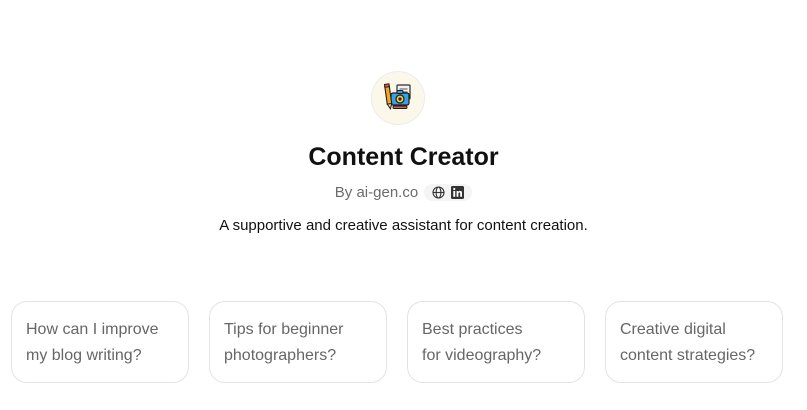 Image resolution: width=807 pixels, height=410 pixels. What do you see at coordinates (100, 342) in the screenshot?
I see `conversation-starter-1: How can I improve my blog writing?` at bounding box center [100, 342].